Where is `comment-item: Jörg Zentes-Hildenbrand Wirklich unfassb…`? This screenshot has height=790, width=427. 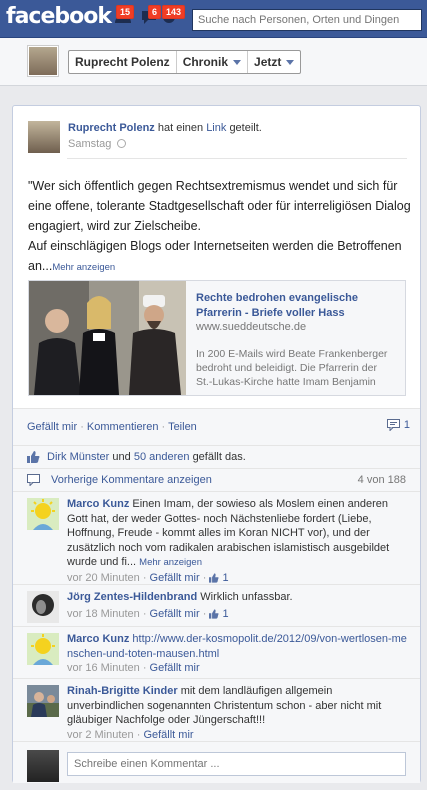
comment-item: Jörg Zentes-Hildenbrand Wirklich unfassb… is located at coordinates (216, 605).